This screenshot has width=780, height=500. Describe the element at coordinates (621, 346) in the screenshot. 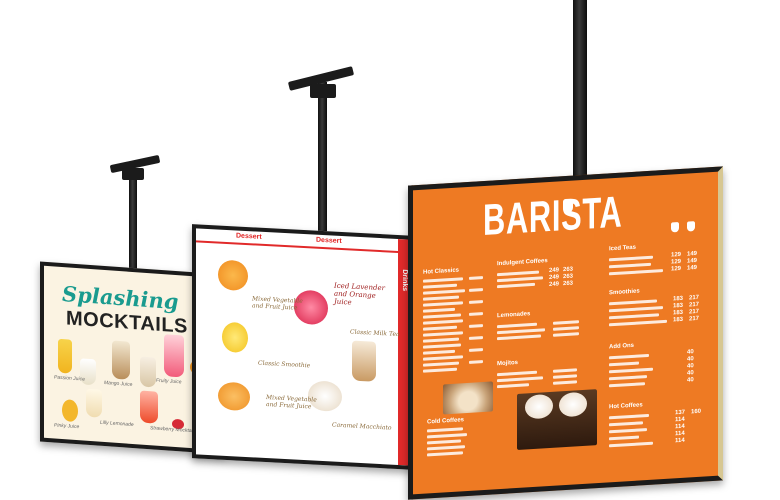

I see `section-add-ons: Add Ons` at that location.